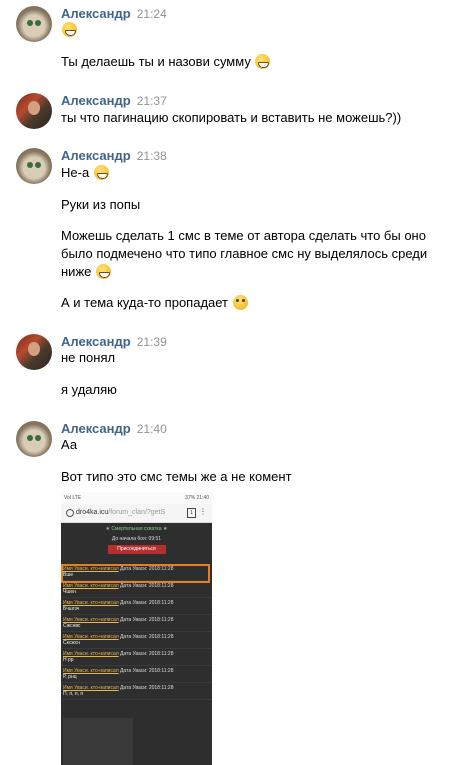 This screenshot has height=765, width=469. Describe the element at coordinates (136, 539) in the screenshot. I see `forum-timer: До начала боя: 09:51` at that location.